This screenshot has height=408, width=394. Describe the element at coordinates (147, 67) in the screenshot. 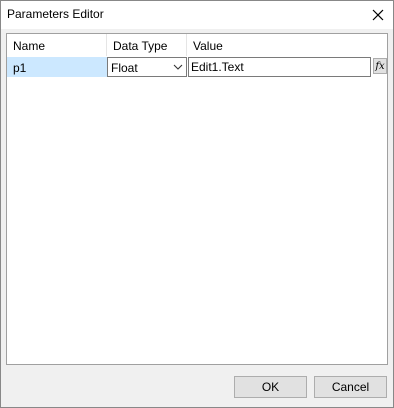

I see `data-type-select: Float` at that location.